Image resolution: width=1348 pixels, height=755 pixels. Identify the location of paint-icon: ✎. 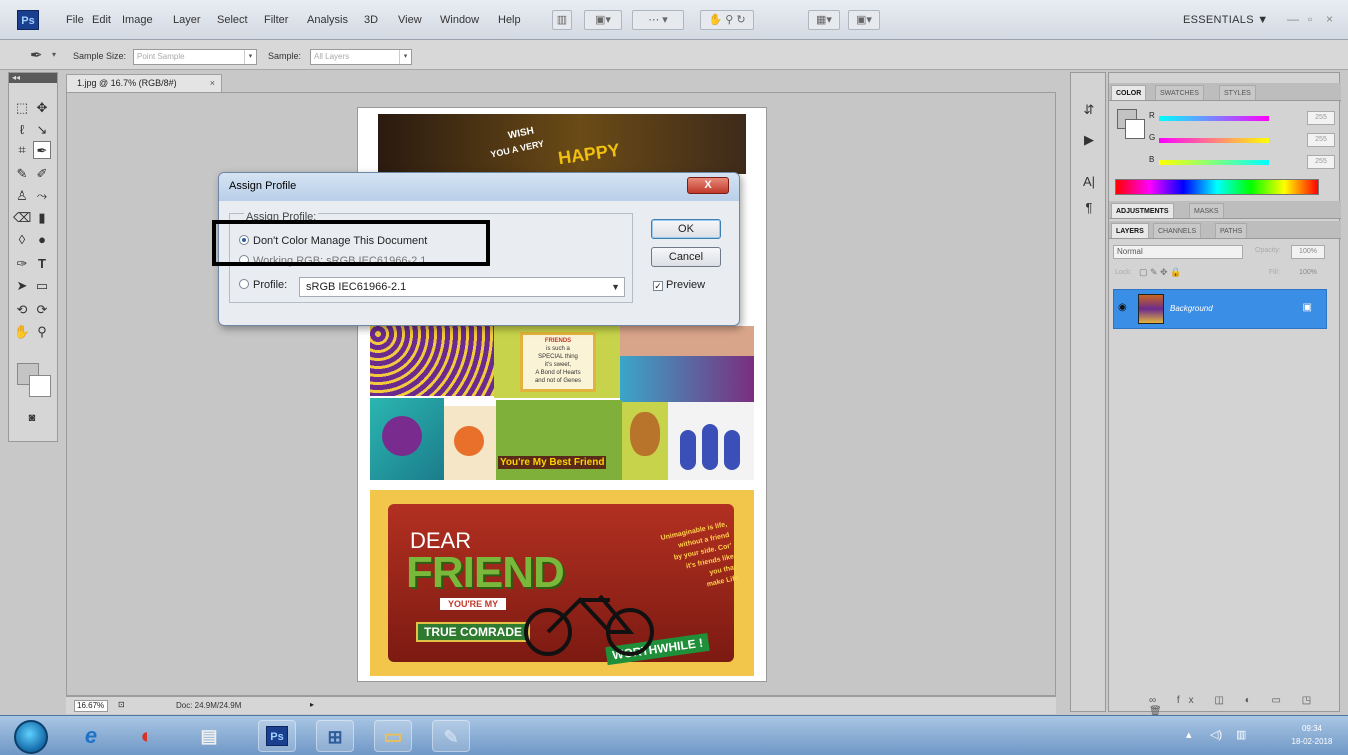
(451, 736).